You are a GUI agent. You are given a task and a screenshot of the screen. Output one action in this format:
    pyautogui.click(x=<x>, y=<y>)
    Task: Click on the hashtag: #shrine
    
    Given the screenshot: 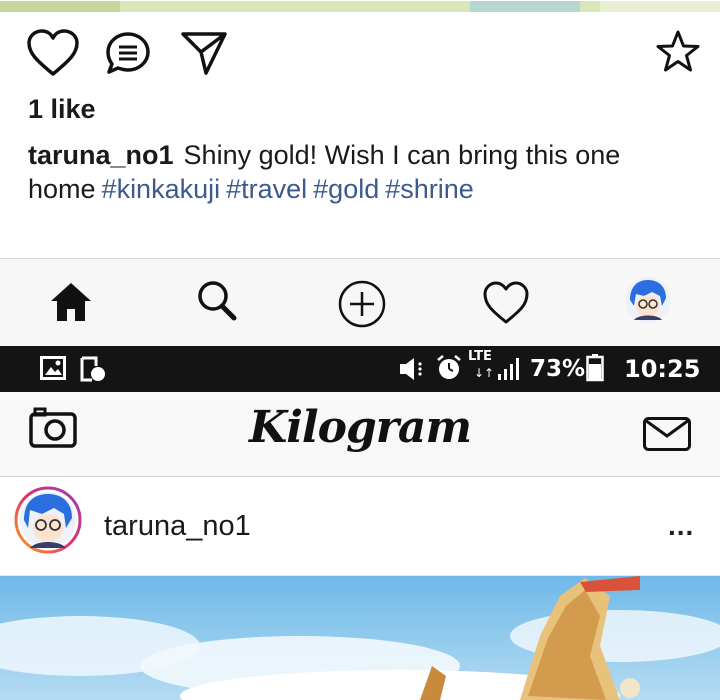 What is the action you would take?
    pyautogui.click(x=429, y=189)
    